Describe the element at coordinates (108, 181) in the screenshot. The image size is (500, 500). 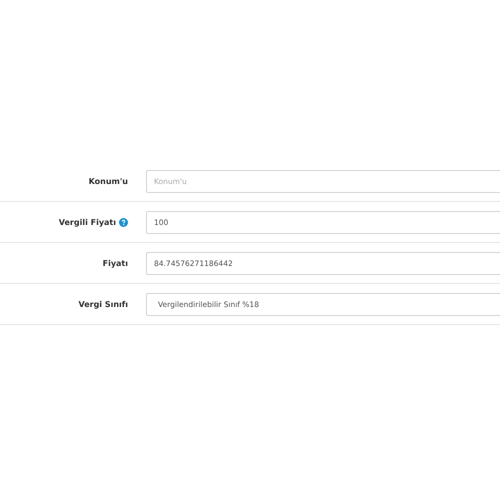
I see `field-label: Konum'u` at that location.